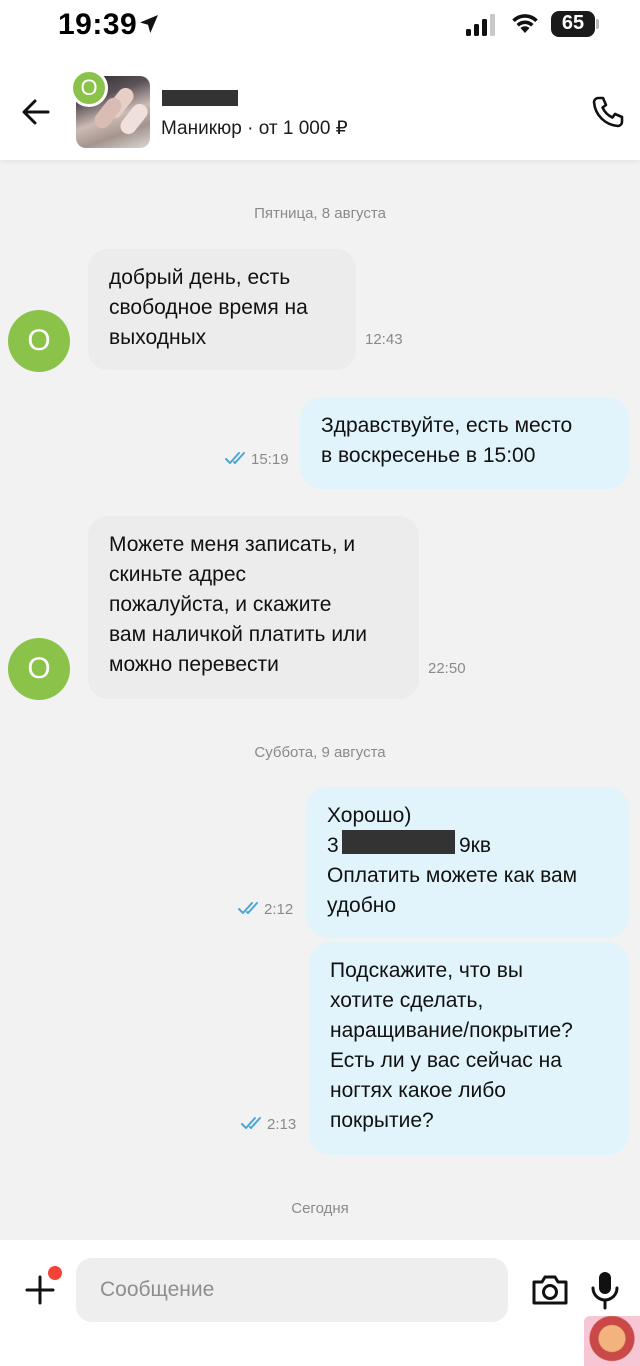  Describe the element at coordinates (98, 24) in the screenshot. I see `status-time: 19:39` at that location.